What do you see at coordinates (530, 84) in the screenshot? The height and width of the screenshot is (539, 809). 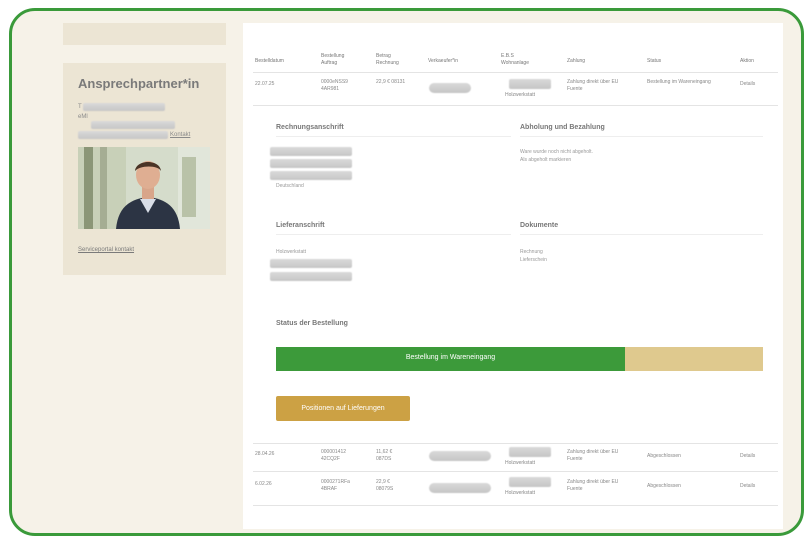 I see `row1-location-redacted` at bounding box center [530, 84].